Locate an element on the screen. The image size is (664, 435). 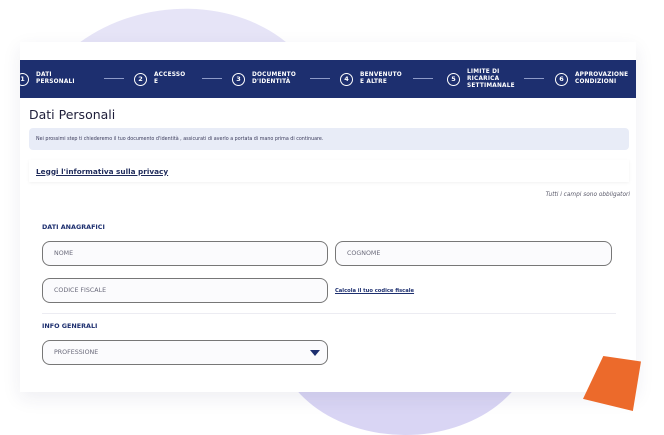
step-3: 3 DOCUMENTO D'IDENTITÀ is located at coordinates (268, 79).